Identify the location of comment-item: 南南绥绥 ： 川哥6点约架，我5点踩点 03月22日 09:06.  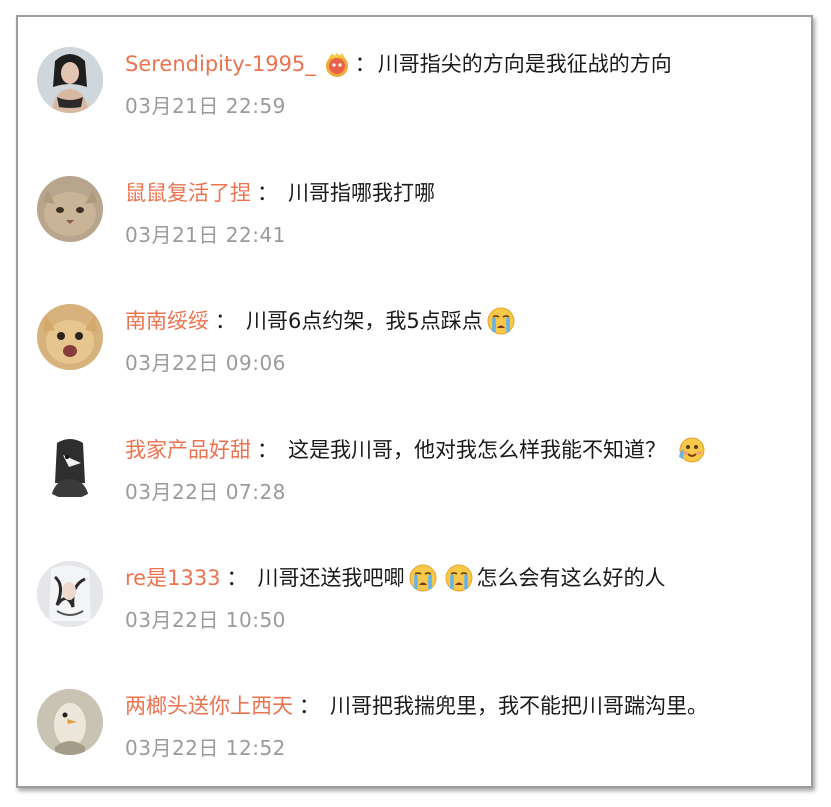
(413, 352).